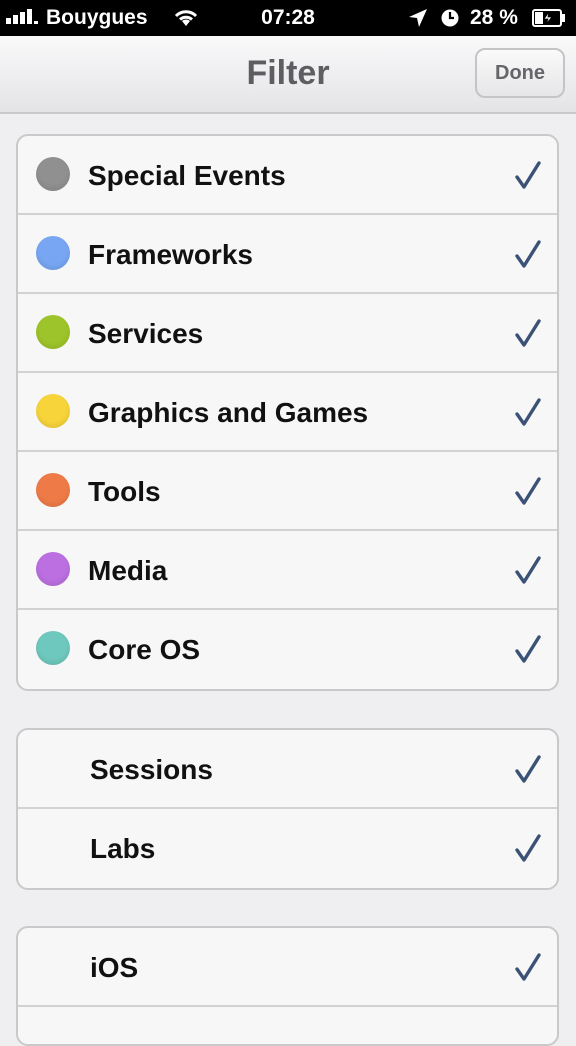  Describe the element at coordinates (287, 491) in the screenshot. I see `filter-row-tools: Tools` at that location.